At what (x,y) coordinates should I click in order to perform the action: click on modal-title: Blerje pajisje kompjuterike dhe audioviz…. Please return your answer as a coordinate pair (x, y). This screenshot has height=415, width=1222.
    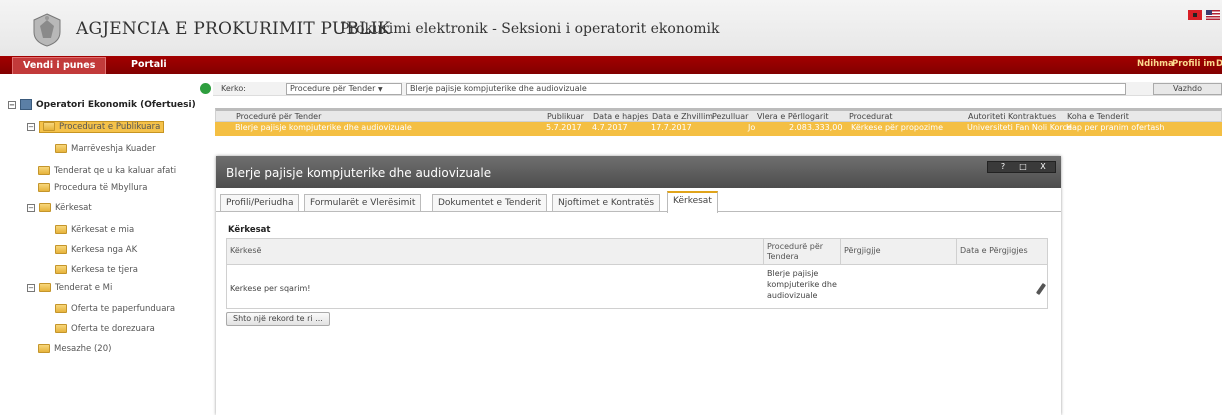
    Looking at the image, I should click on (359, 173).